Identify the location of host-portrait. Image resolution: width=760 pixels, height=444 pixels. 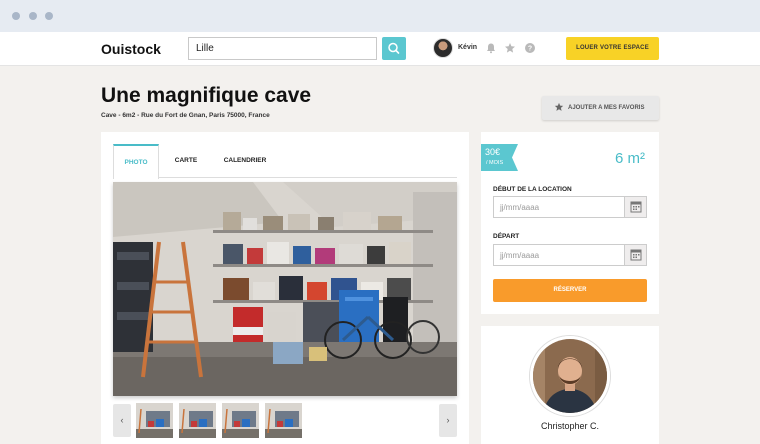
(570, 376).